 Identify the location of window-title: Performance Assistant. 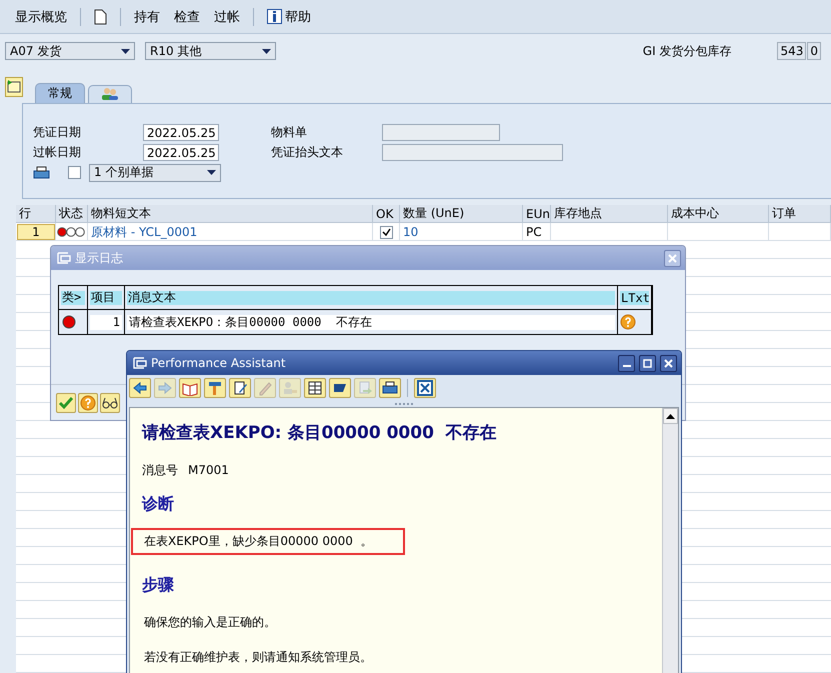
(219, 363).